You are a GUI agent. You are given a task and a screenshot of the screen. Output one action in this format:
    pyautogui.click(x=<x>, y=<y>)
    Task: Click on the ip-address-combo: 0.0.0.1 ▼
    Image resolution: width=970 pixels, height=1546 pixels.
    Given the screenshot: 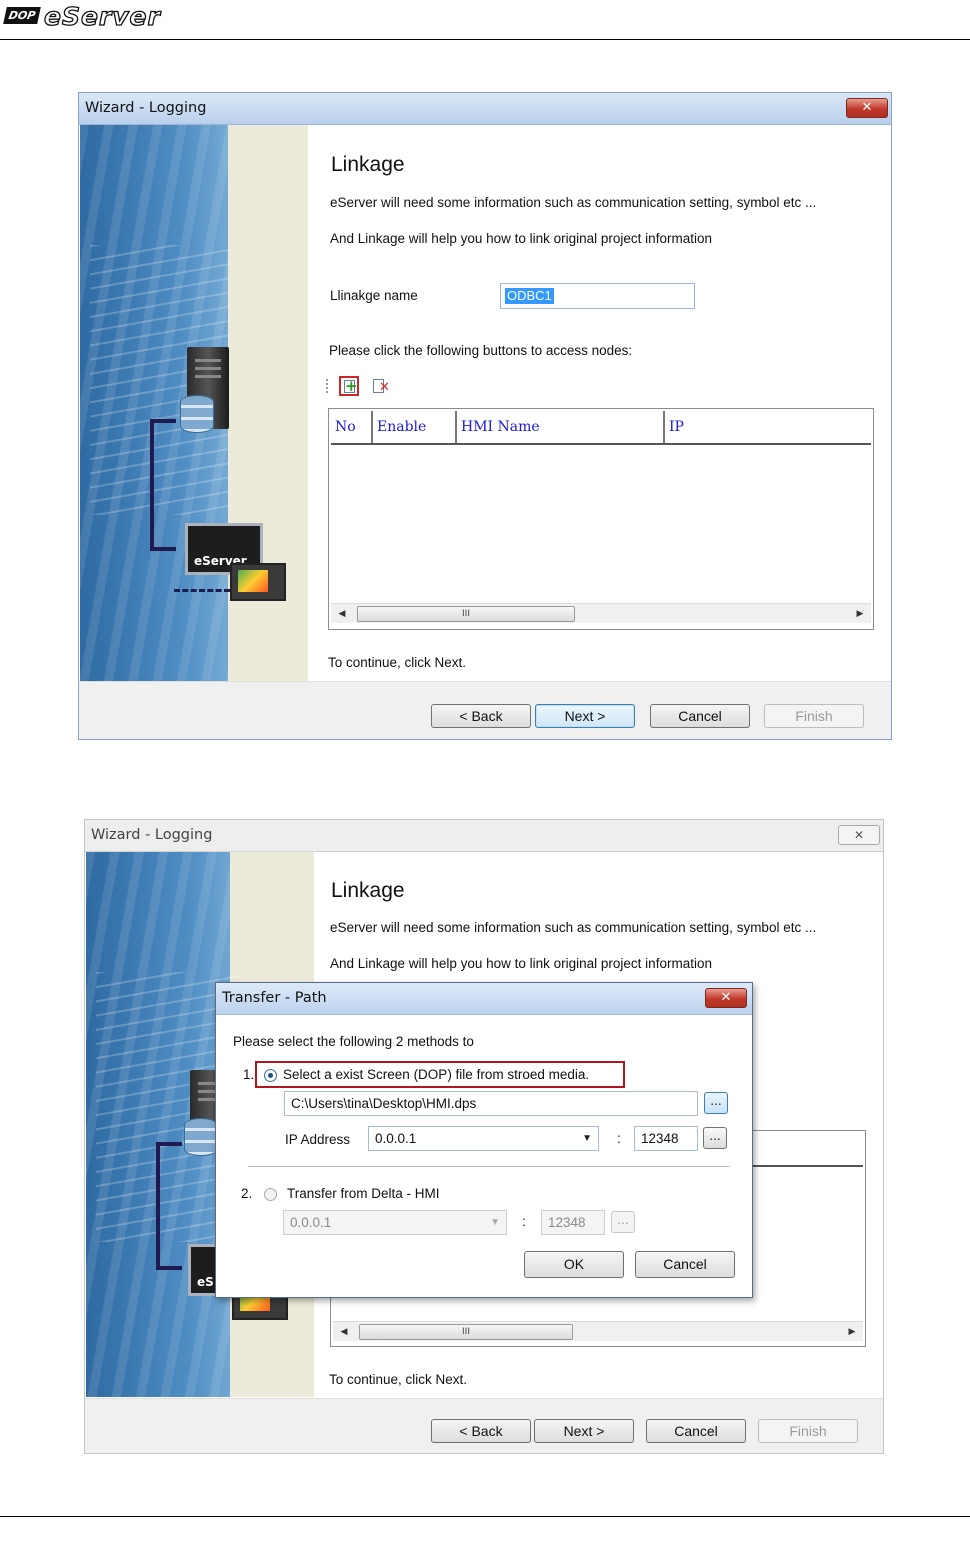 What is the action you would take?
    pyautogui.click(x=483, y=1138)
    